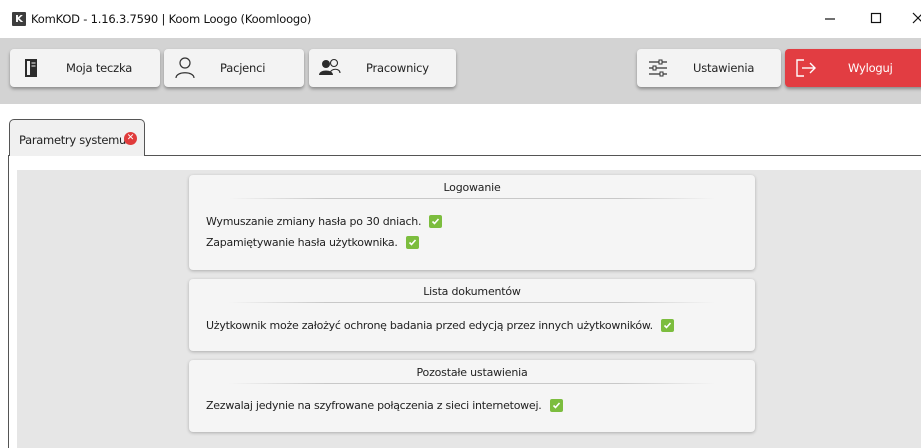  What do you see at coordinates (330, 68) in the screenshot?
I see `users-icon` at bounding box center [330, 68].